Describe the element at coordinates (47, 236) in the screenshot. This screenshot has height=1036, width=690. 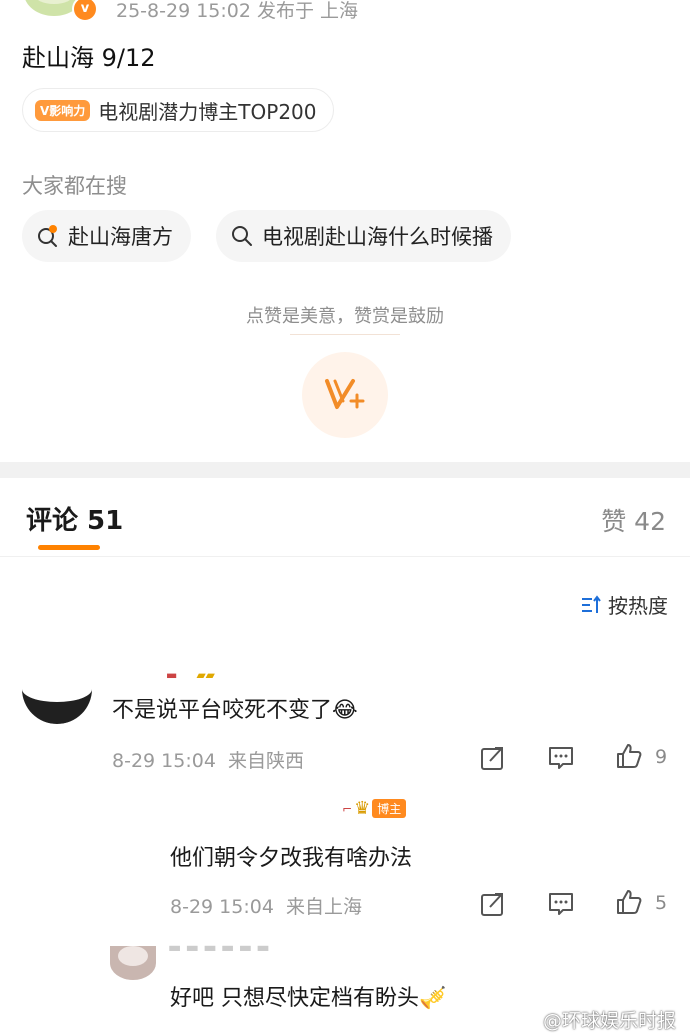
I see `hot-search-icon` at that location.